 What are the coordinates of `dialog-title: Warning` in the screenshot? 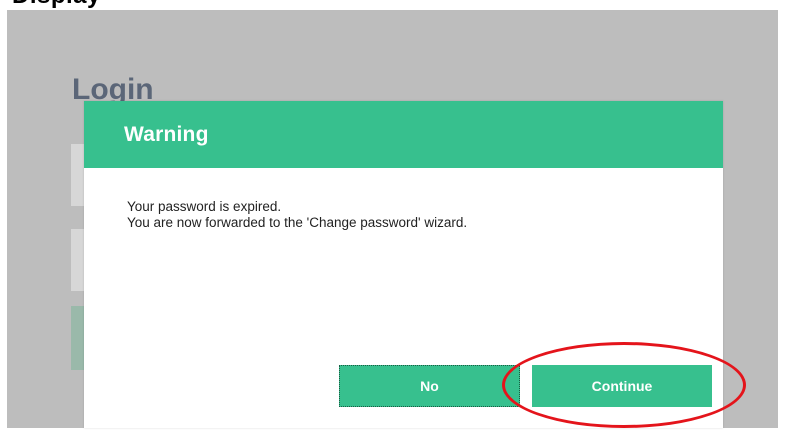 It's located at (166, 134).